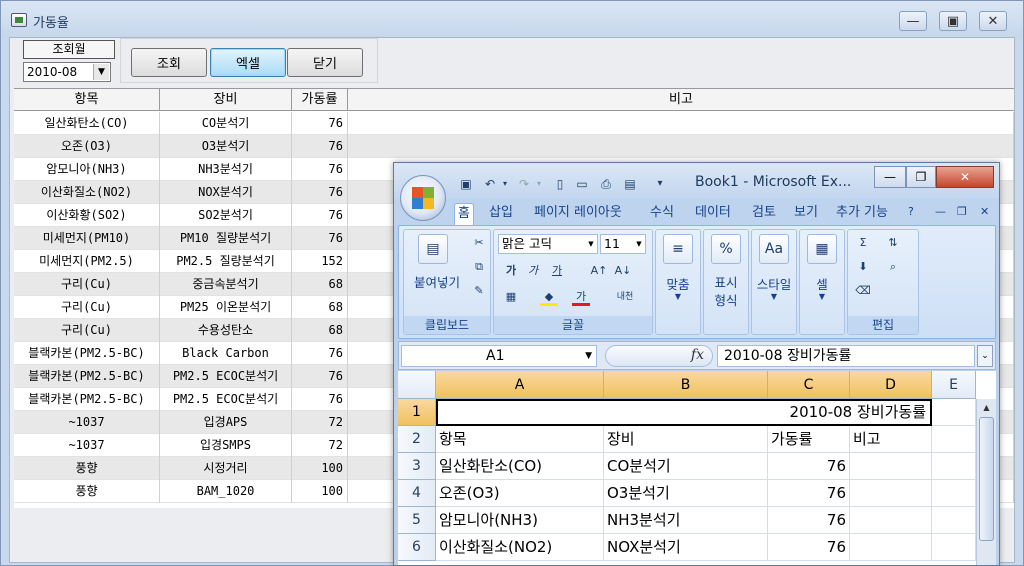 This screenshot has height=566, width=1024. I want to click on cell-rate: 152, so click(320, 261).